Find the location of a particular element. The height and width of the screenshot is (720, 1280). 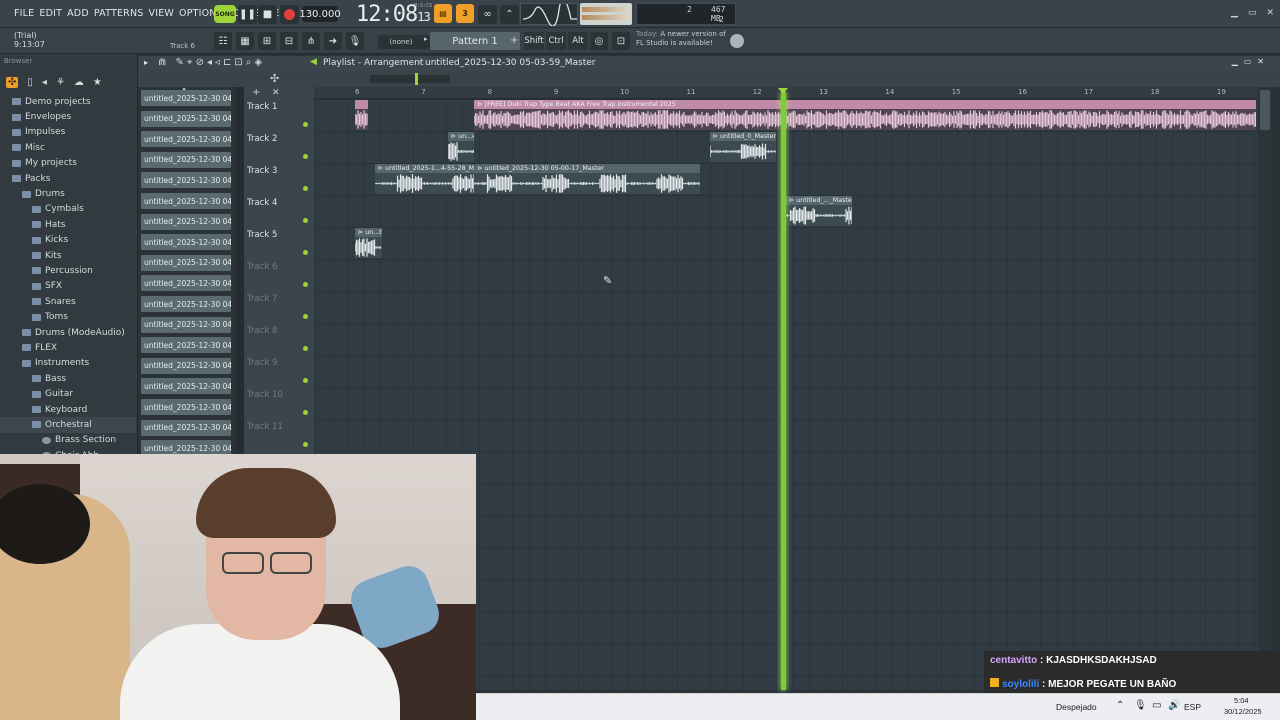

audio-clip: ⊳ untitled_2025-12-30 05-00-17_Master is located at coordinates (587, 179).